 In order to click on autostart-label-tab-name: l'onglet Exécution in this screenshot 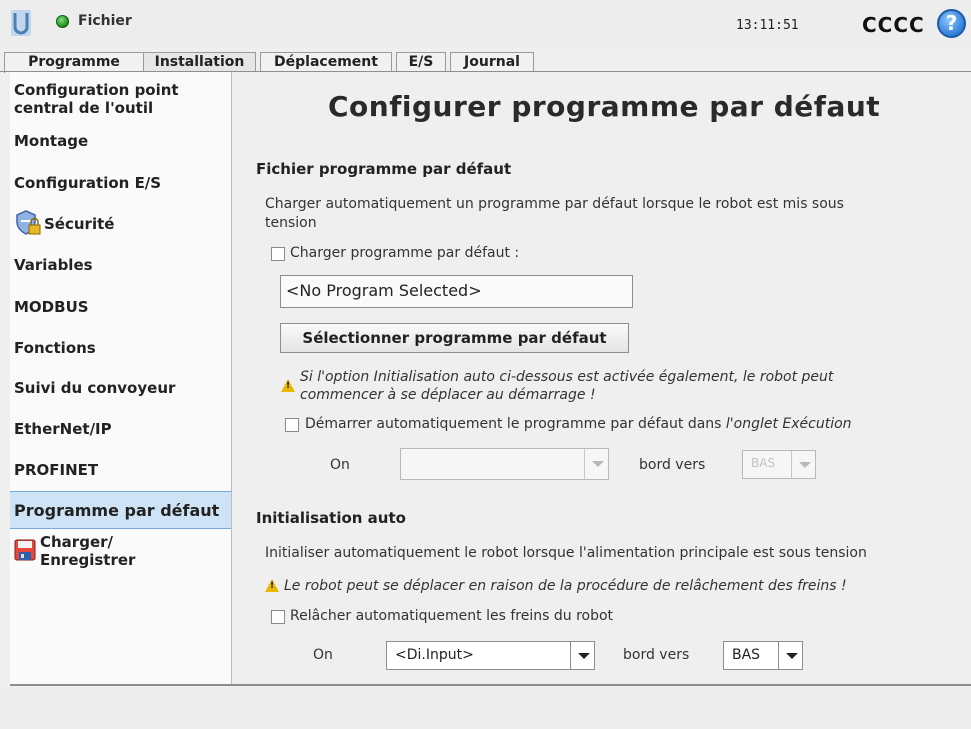, I will do `click(788, 424)`.